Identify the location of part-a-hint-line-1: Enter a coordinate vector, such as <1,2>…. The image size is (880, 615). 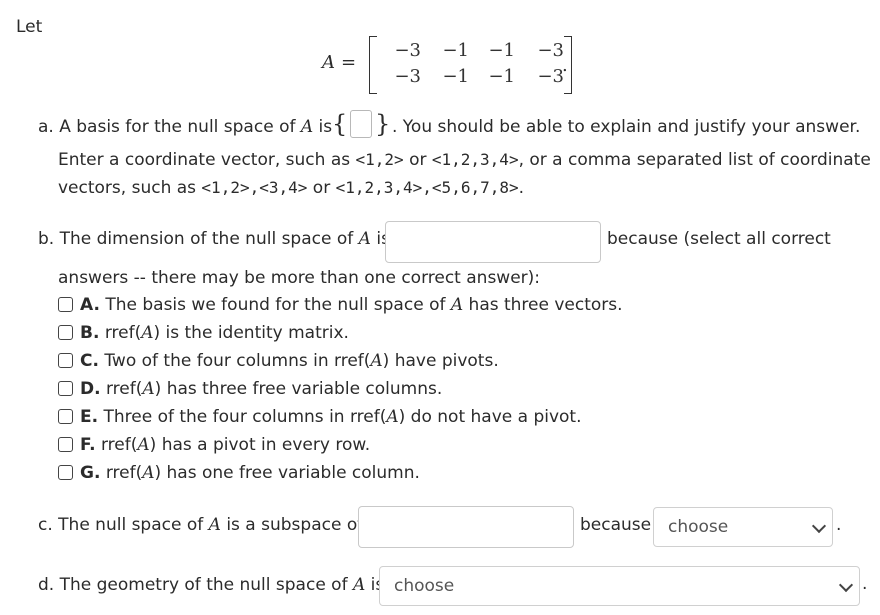
(464, 160).